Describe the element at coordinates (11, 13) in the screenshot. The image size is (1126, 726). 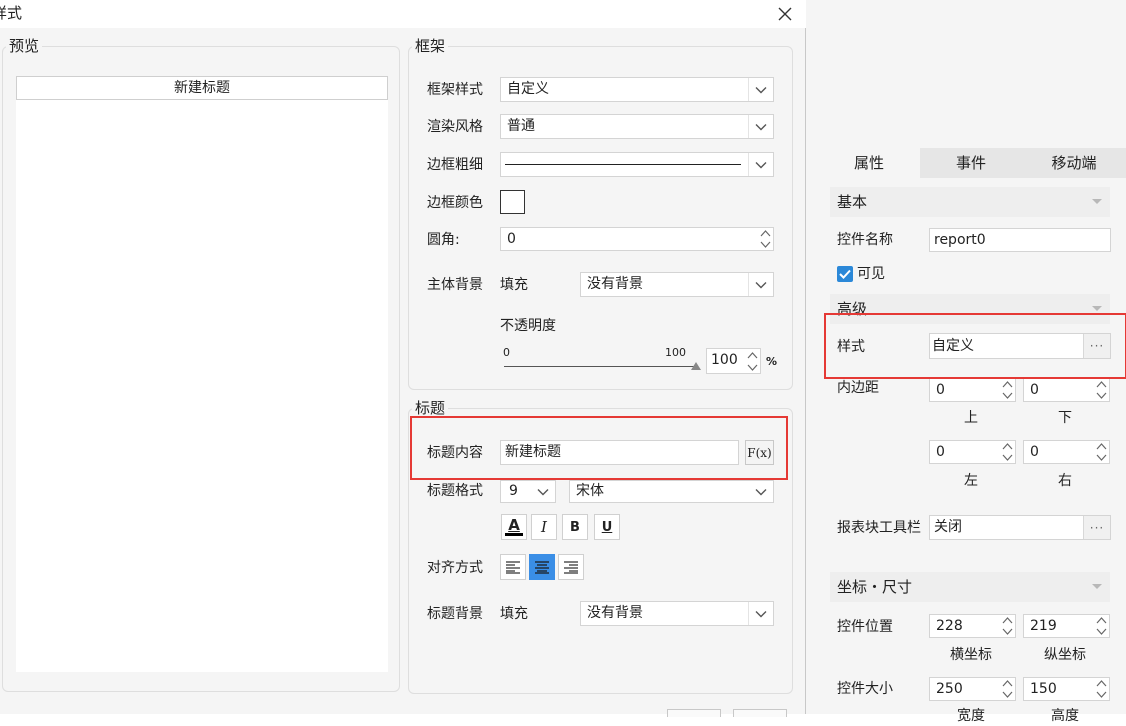
I see `dialog-title: 样式` at that location.